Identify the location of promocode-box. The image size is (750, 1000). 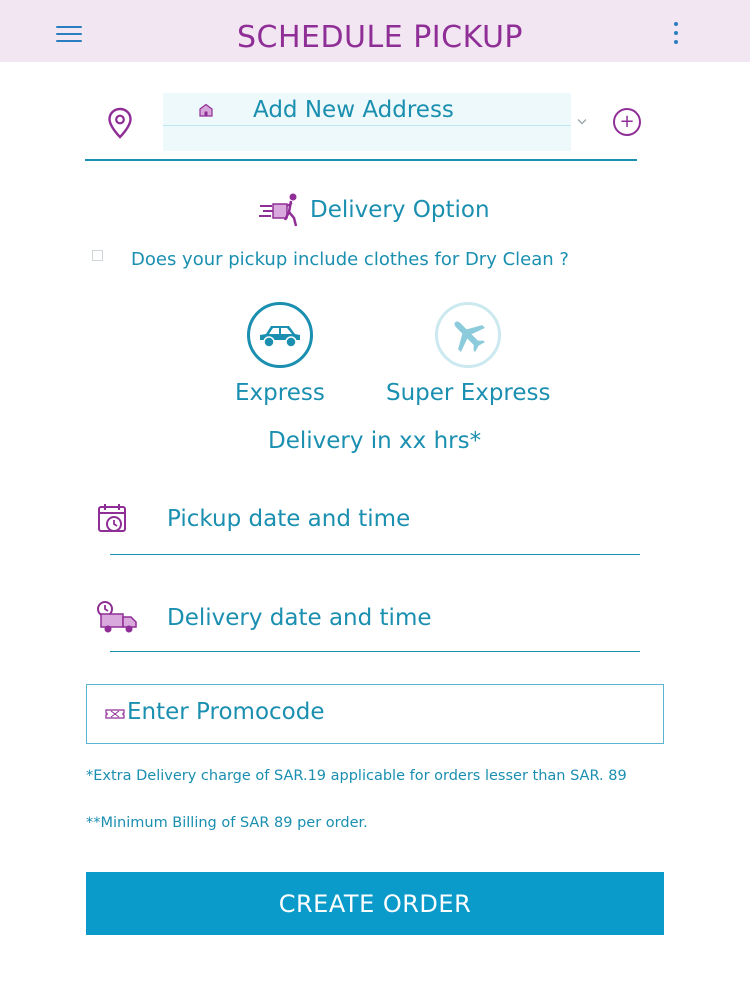
(375, 714).